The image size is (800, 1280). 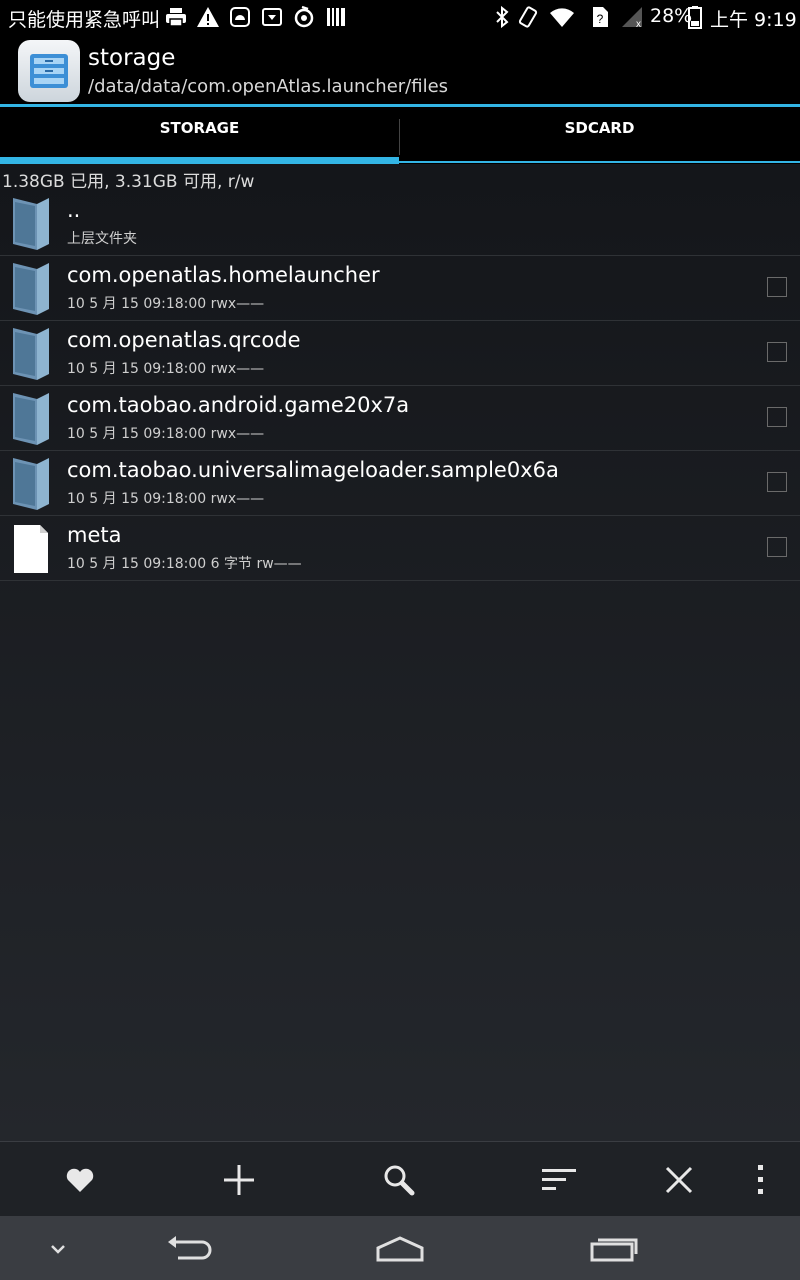 I want to click on home-icon, so click(x=400, y=1248).